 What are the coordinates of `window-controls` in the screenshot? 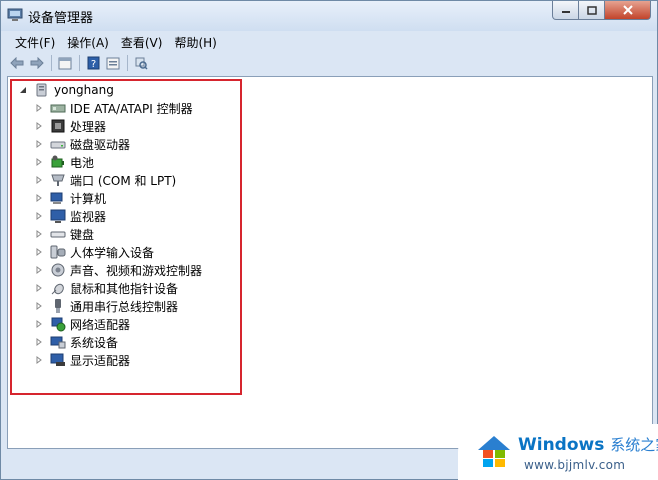 It's located at (601, 11).